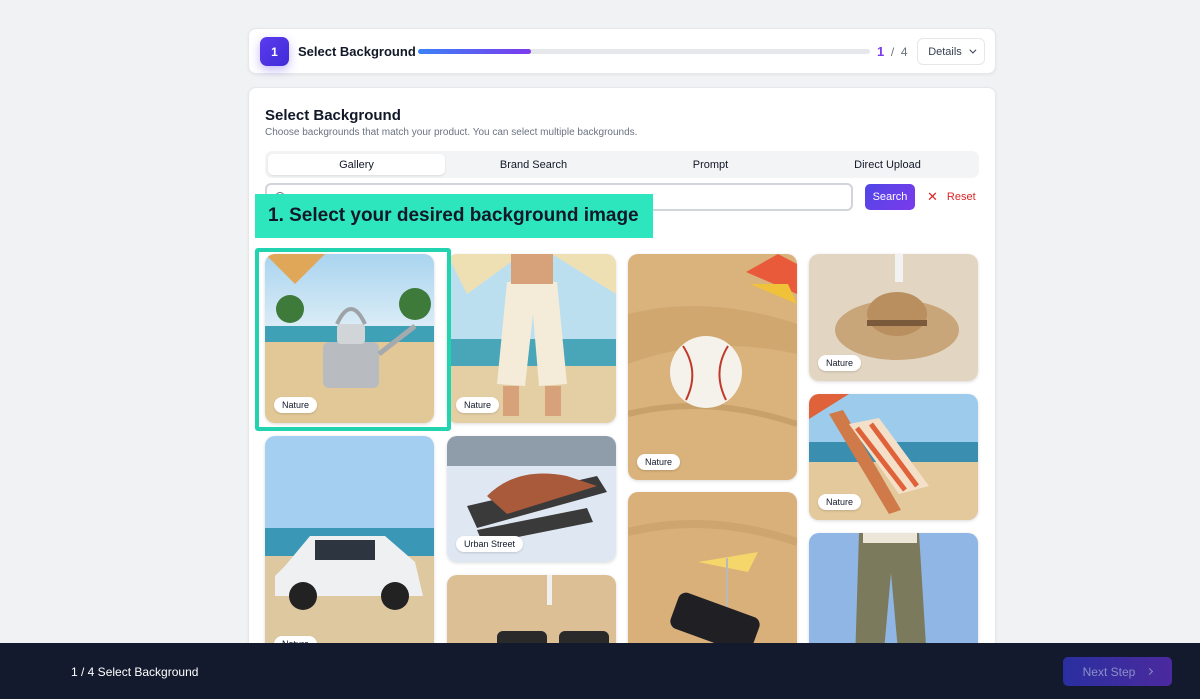 The width and height of the screenshot is (1200, 699). Describe the element at coordinates (932, 196) in the screenshot. I see `close-icon: ✕` at that location.